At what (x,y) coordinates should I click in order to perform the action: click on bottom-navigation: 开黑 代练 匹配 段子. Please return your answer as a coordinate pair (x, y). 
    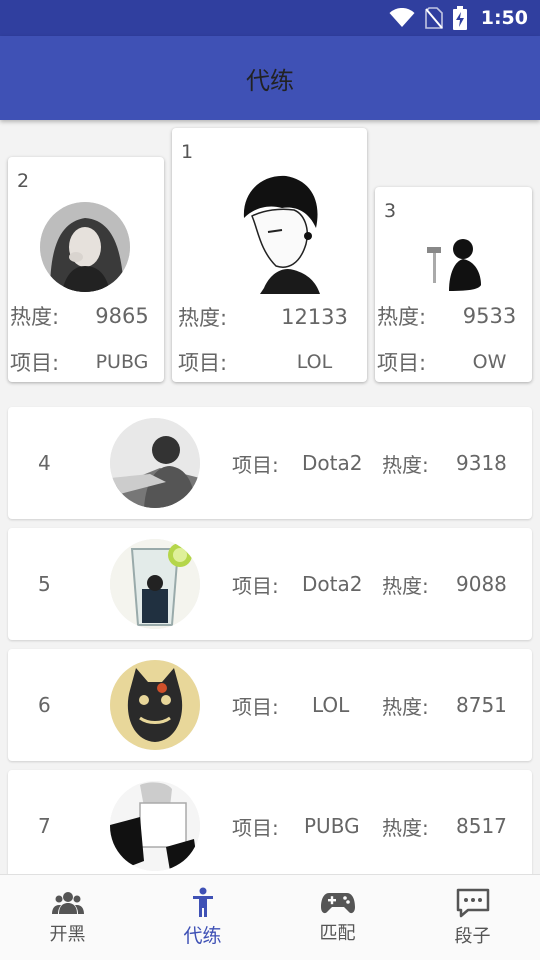
    Looking at the image, I should click on (270, 917).